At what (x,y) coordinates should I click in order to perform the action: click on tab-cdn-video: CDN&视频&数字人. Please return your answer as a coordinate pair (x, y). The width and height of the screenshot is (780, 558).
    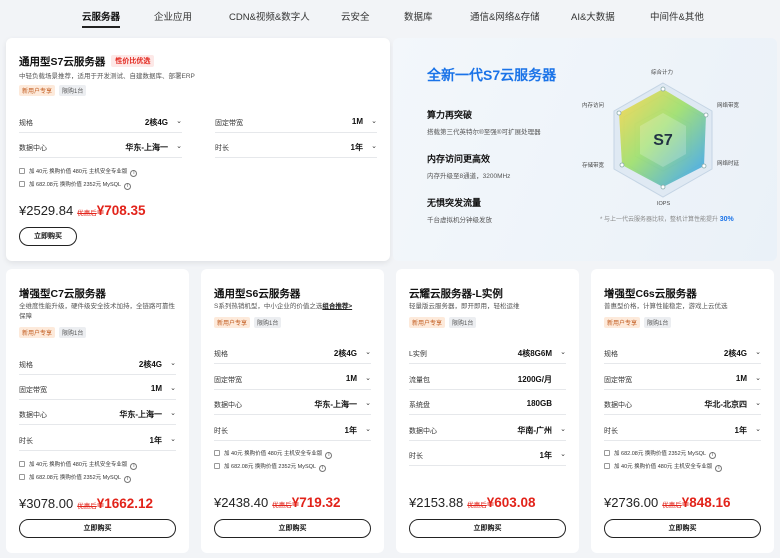
    Looking at the image, I should click on (269, 16).